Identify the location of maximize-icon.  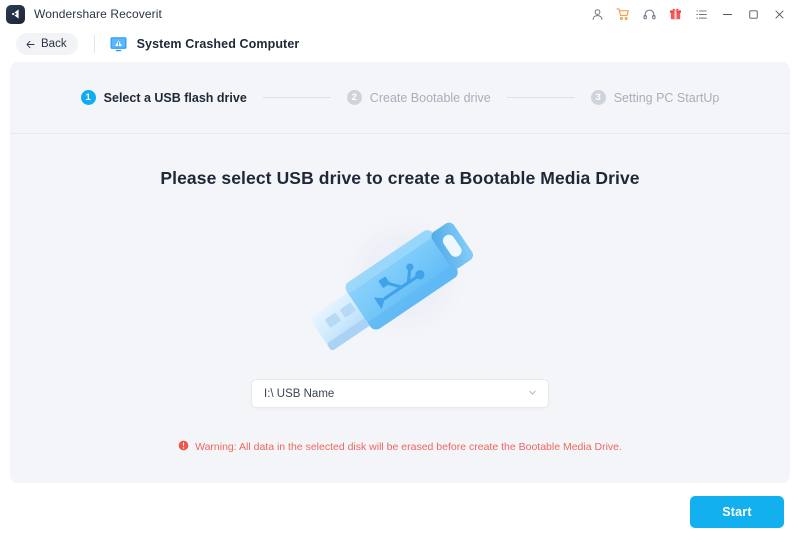
(753, 14).